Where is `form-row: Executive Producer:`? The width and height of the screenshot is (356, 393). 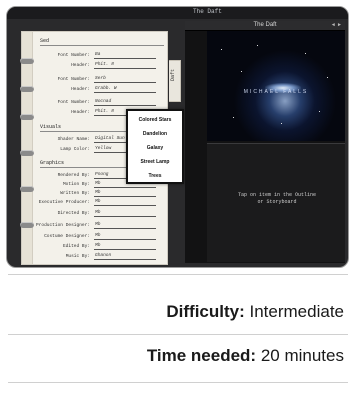
form-row: Executive Producer: is located at coordinates (64, 203).